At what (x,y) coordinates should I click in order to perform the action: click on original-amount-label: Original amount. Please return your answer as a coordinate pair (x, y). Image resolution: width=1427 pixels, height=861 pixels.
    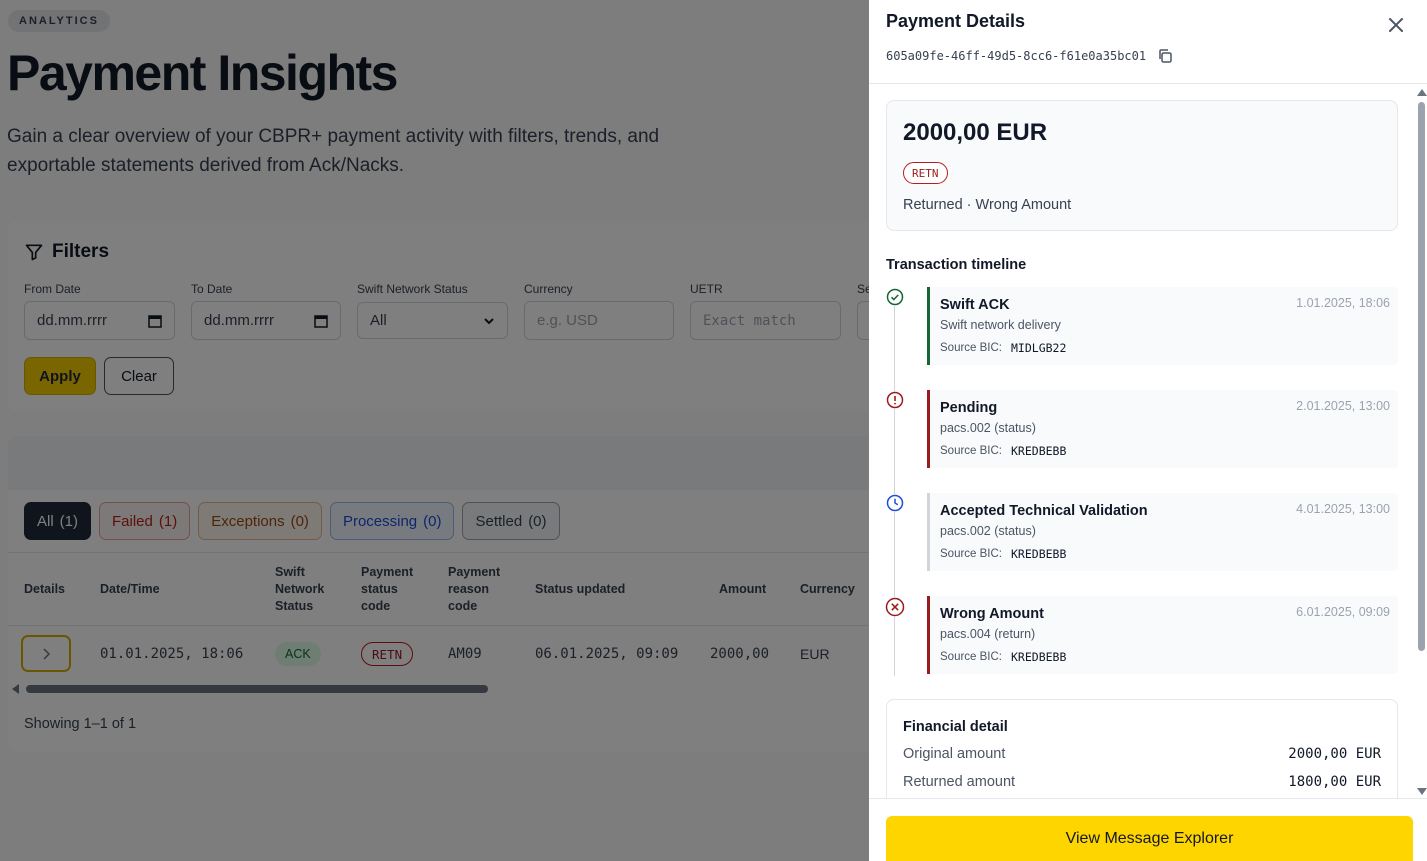
    Looking at the image, I should click on (954, 754).